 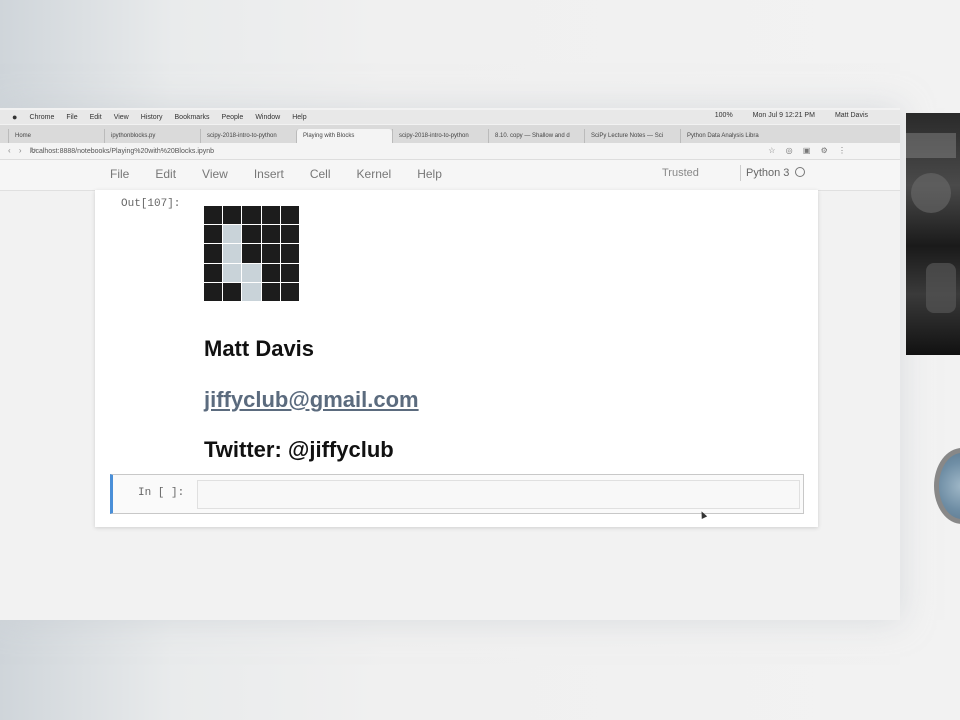 What do you see at coordinates (233, 117) in the screenshot?
I see `menubar-item: People` at bounding box center [233, 117].